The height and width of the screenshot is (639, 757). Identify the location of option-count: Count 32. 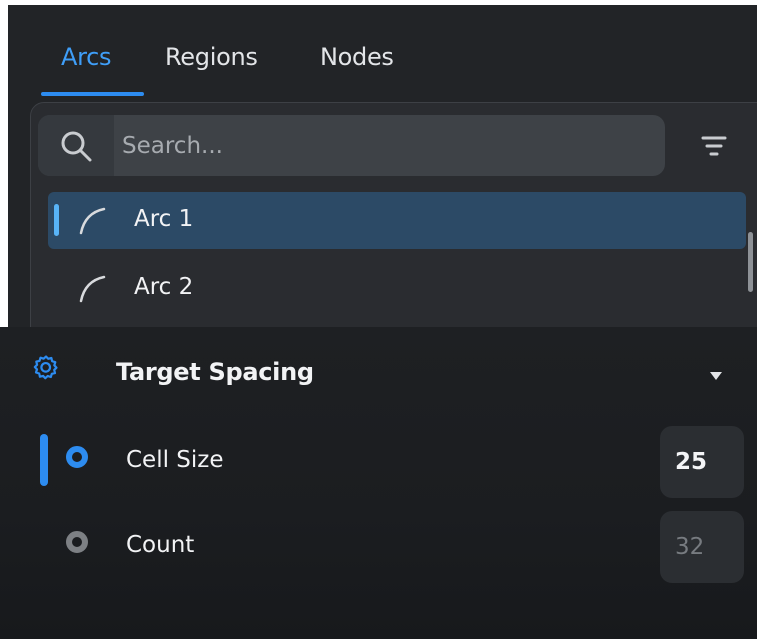
(378, 551).